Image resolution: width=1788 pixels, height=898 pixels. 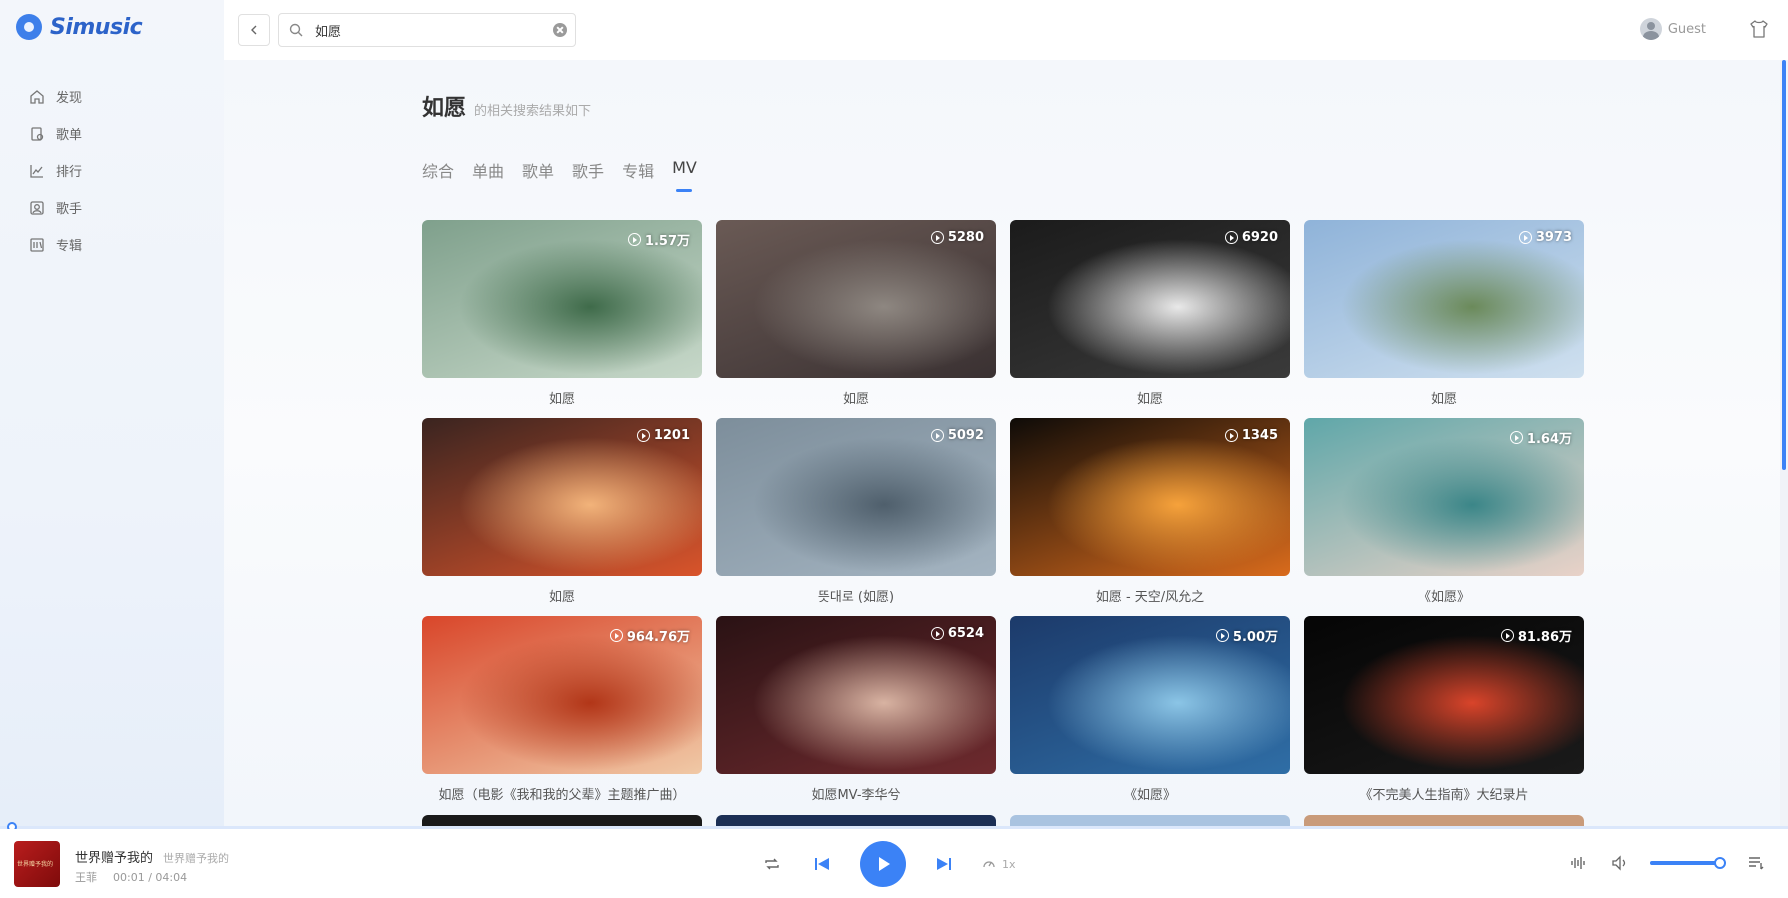 I want to click on mv-title: 如愿MV-李华兮, so click(x=856, y=794).